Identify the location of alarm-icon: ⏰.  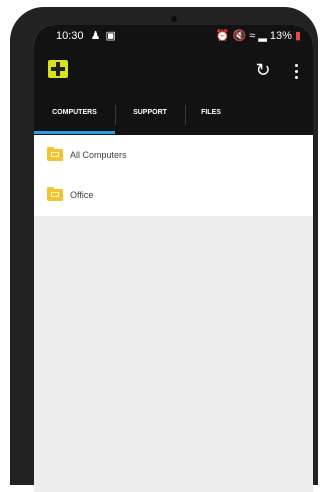
(222, 36).